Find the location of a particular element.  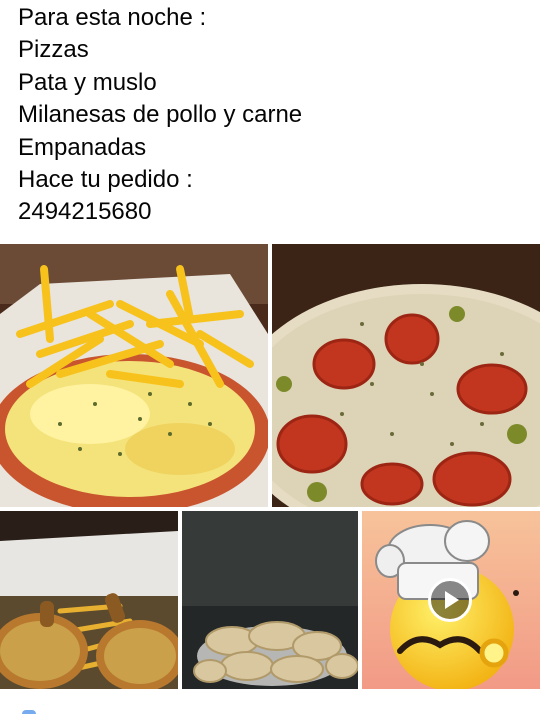

post-line-milanesas: Milanesas de pollo y carne is located at coordinates (160, 115).